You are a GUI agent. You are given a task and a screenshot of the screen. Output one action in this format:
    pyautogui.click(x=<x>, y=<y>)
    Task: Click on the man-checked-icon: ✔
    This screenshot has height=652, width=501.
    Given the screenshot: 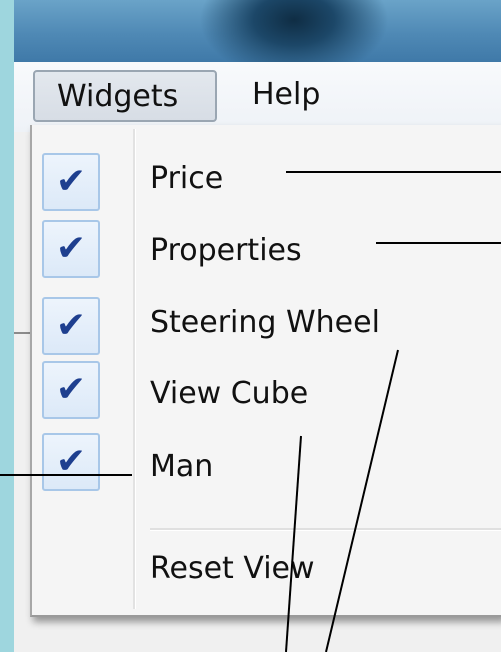 What is the action you would take?
    pyautogui.click(x=71, y=462)
    